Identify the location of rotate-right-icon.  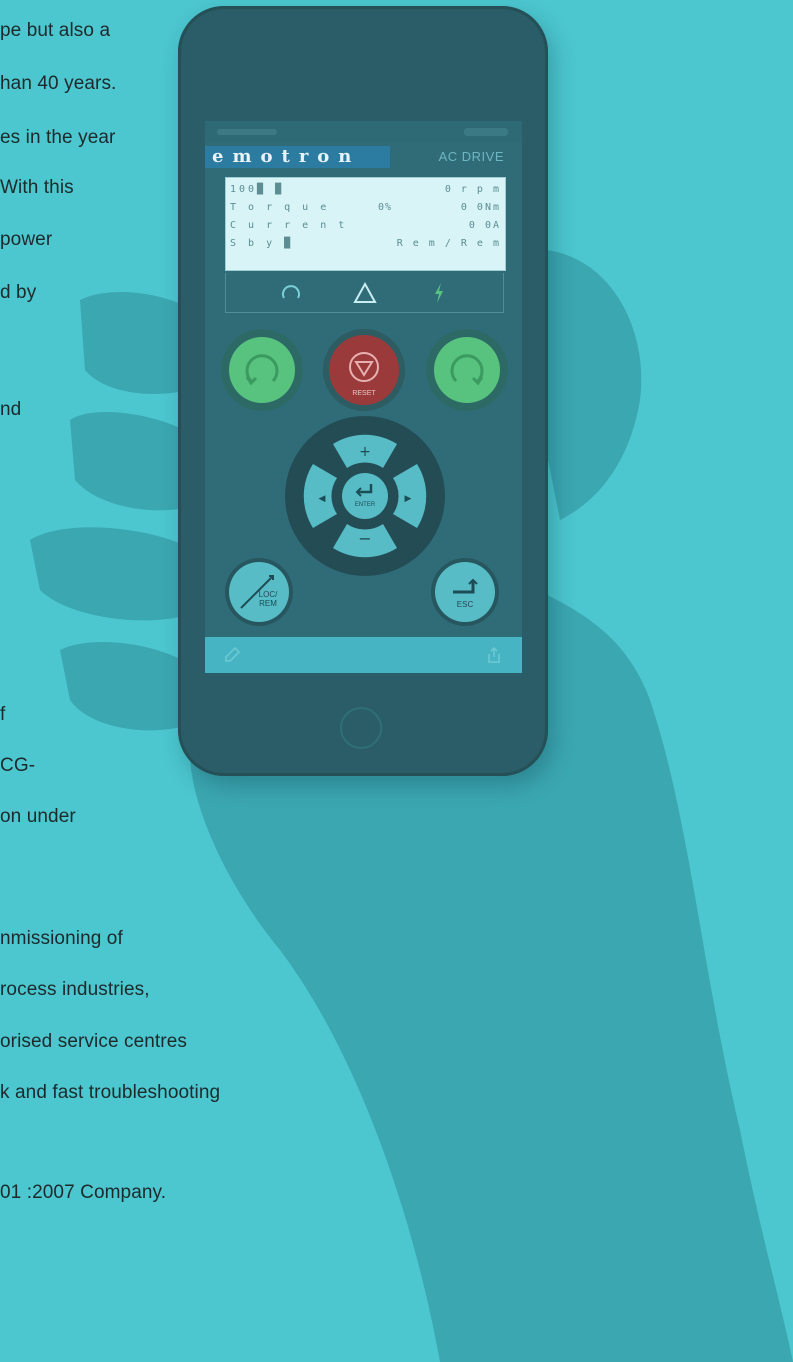
(467, 370).